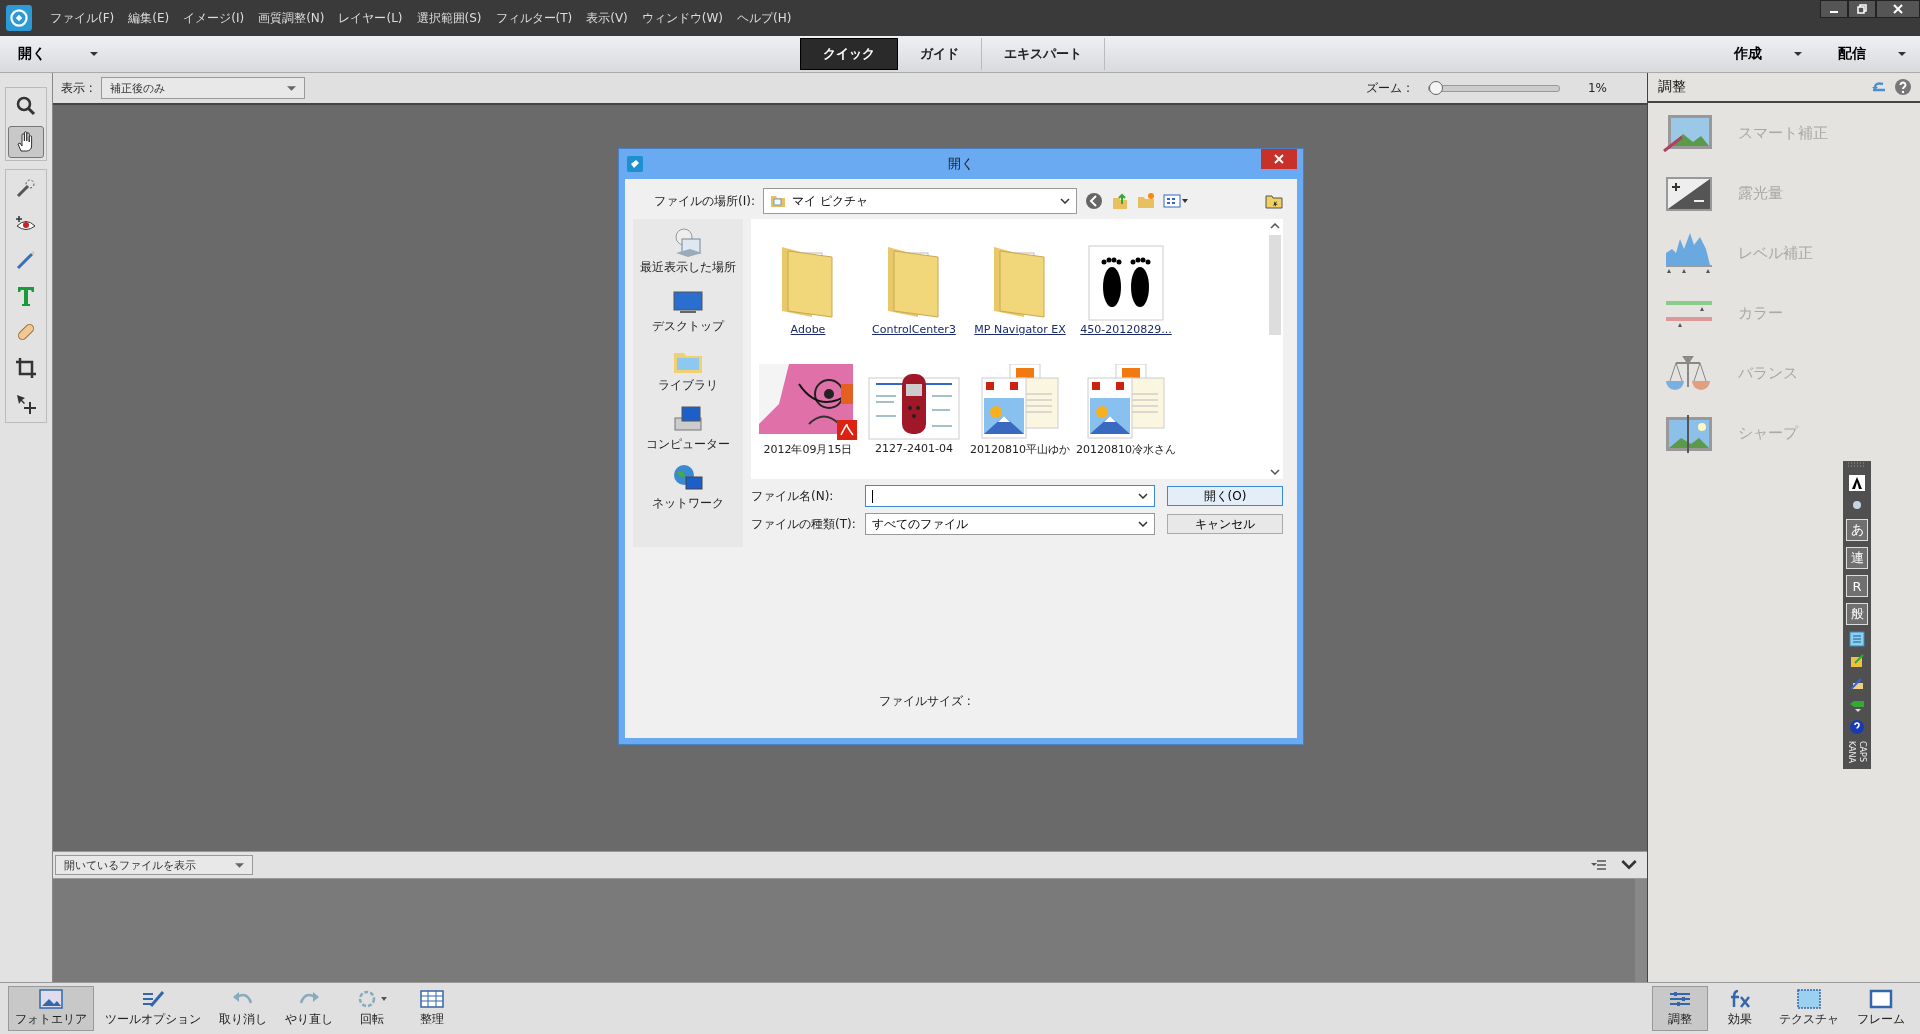 The height and width of the screenshot is (1034, 1920). What do you see at coordinates (26, 368) in the screenshot?
I see `crop-icon` at bounding box center [26, 368].